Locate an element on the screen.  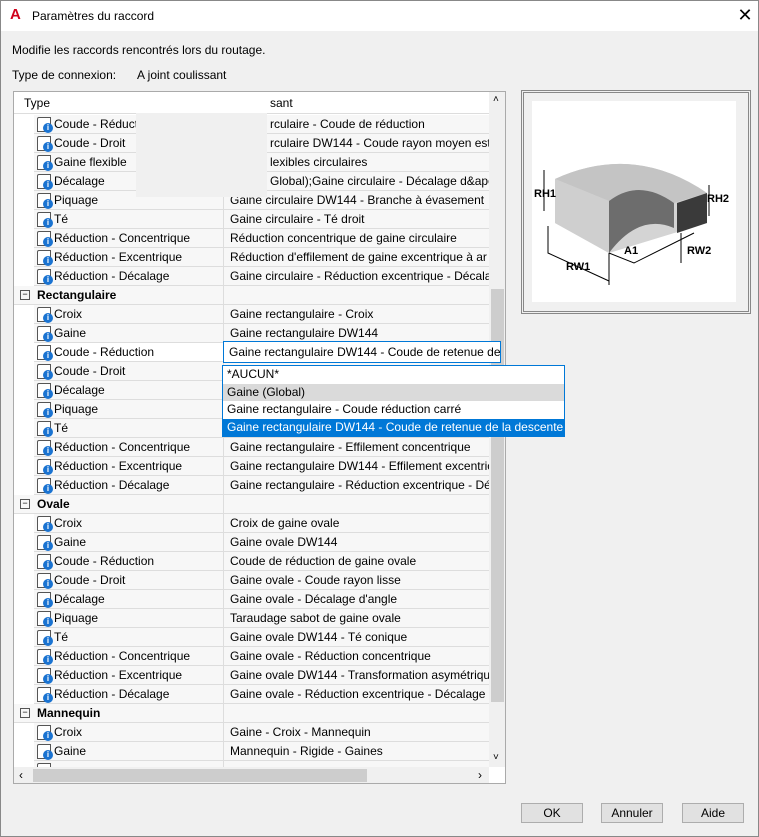
table-row: i Croix Gaine rectangulaire - Croix is located at coordinates (251, 314).